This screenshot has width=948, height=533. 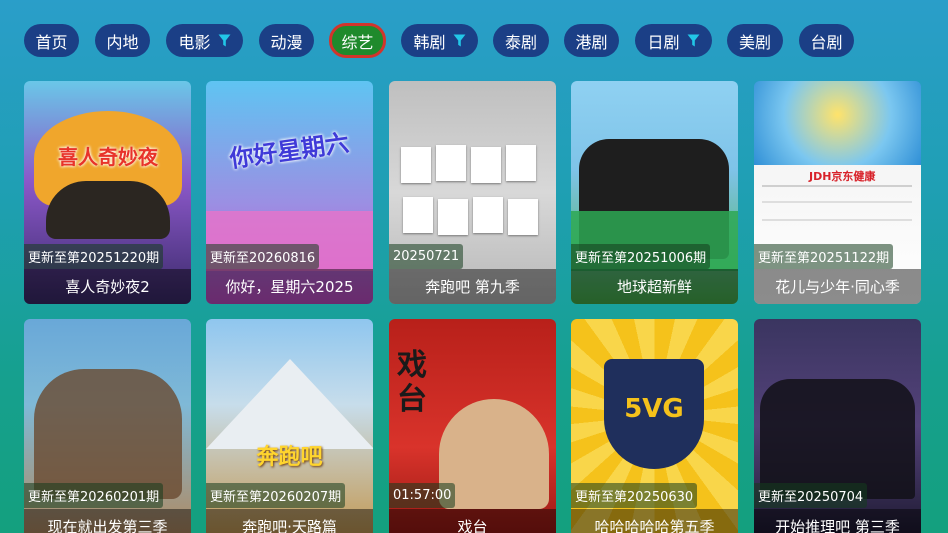 What do you see at coordinates (94, 256) in the screenshot?
I see `update-status: 更新至第20251220期` at bounding box center [94, 256].